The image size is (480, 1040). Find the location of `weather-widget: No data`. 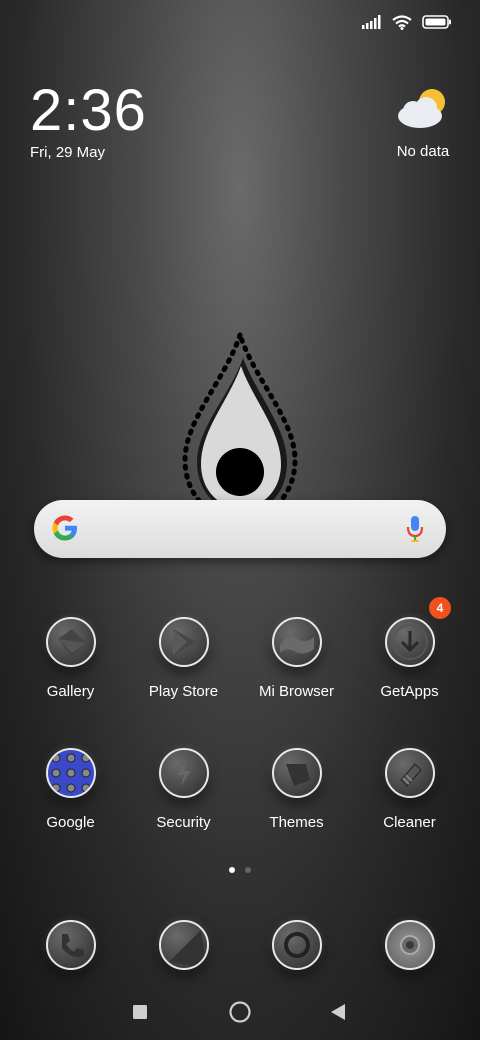

weather-widget: No data is located at coordinates (423, 123).